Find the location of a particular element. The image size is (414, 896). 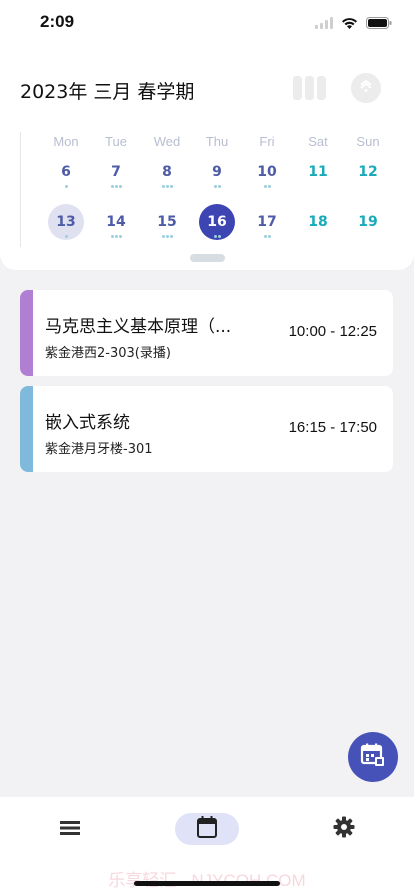

course-card: 嵌入式系统 紫金港月牙楼-301 16:15 - 17:50 is located at coordinates (206, 429).